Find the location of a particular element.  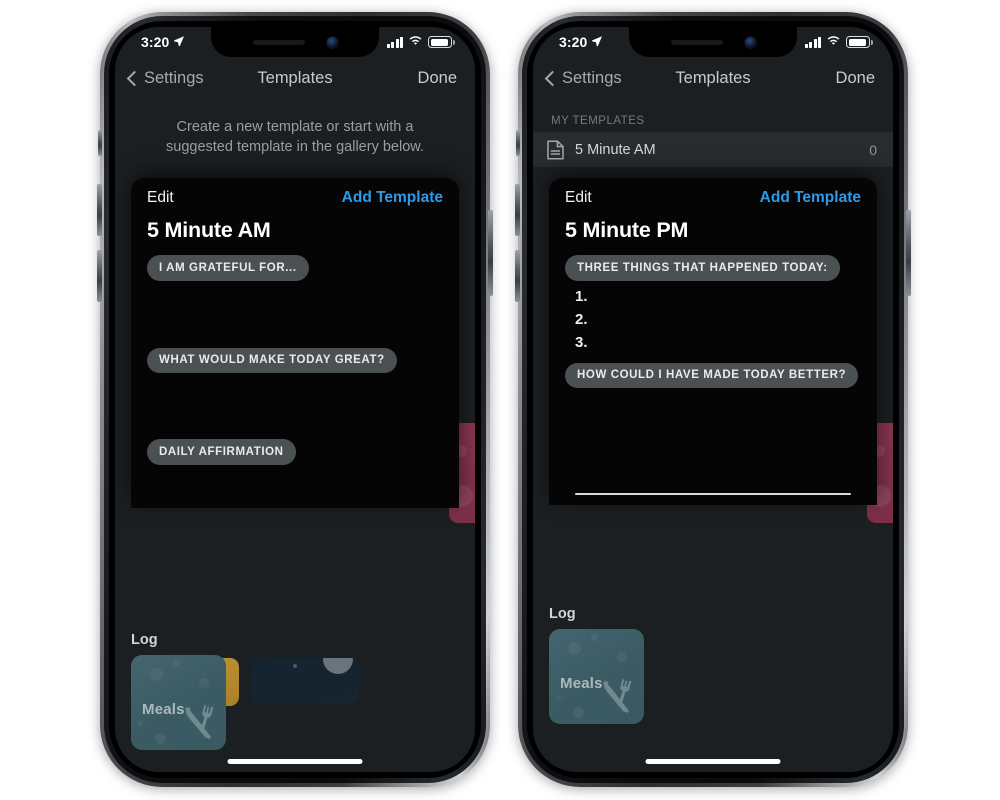

document-icon is located at coordinates (555, 149).